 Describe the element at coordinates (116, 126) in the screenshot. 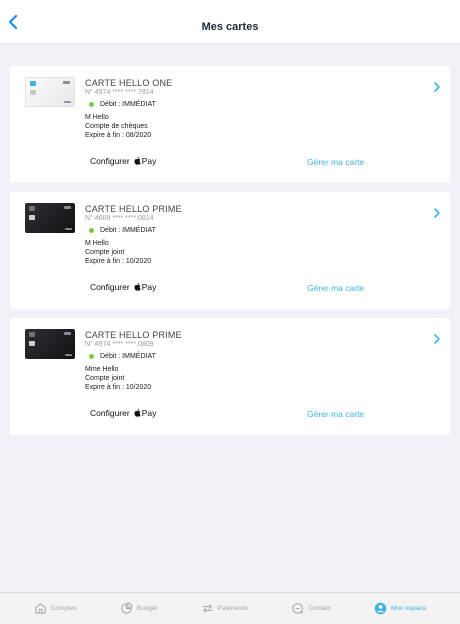

I see `account-type: Compte de chèques` at that location.